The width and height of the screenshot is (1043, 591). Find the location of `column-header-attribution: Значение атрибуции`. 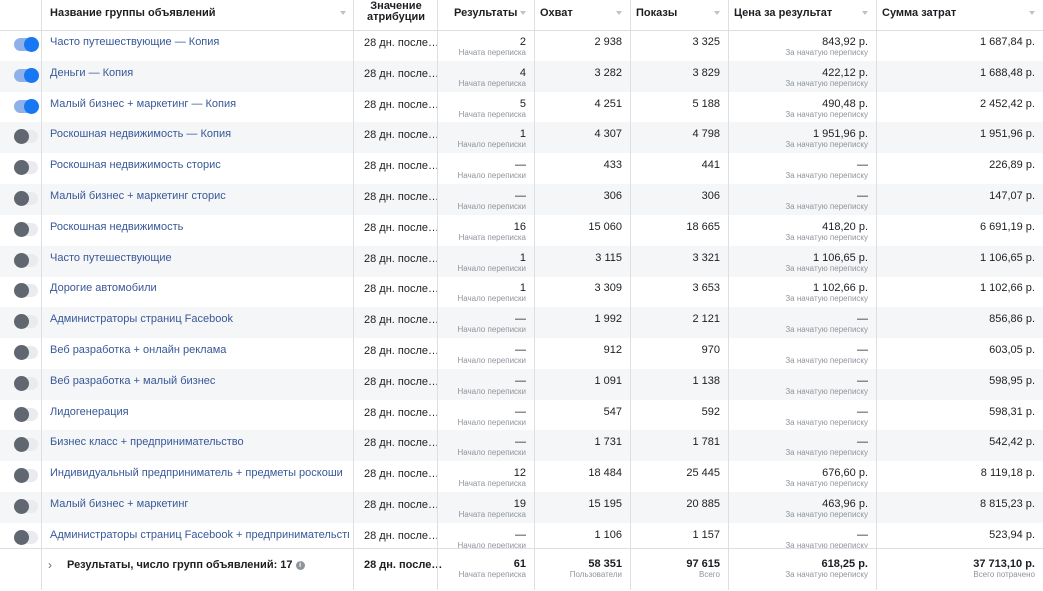

column-header-attribution: Значение атрибуции is located at coordinates (396, 15).